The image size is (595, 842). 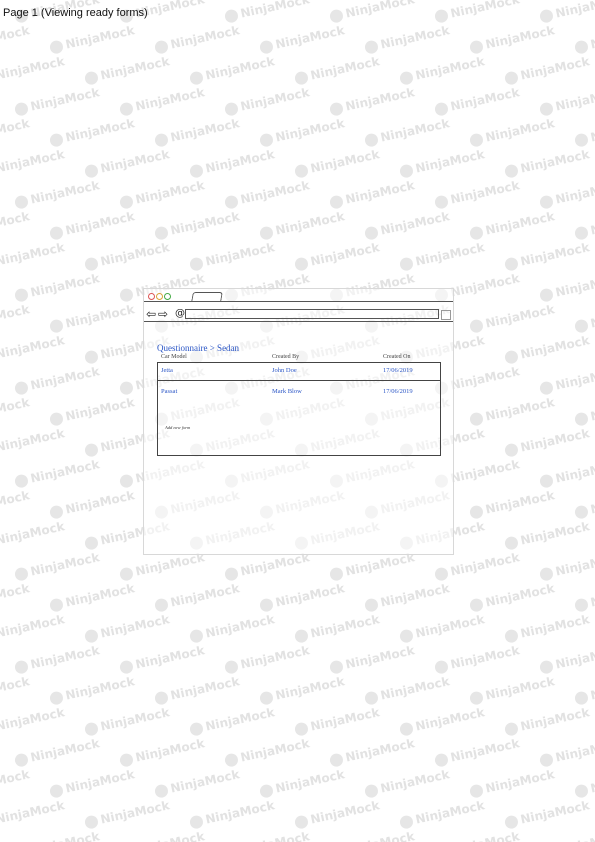 I want to click on page-title: Page 1 (Viewing ready forms), so click(x=75, y=13).